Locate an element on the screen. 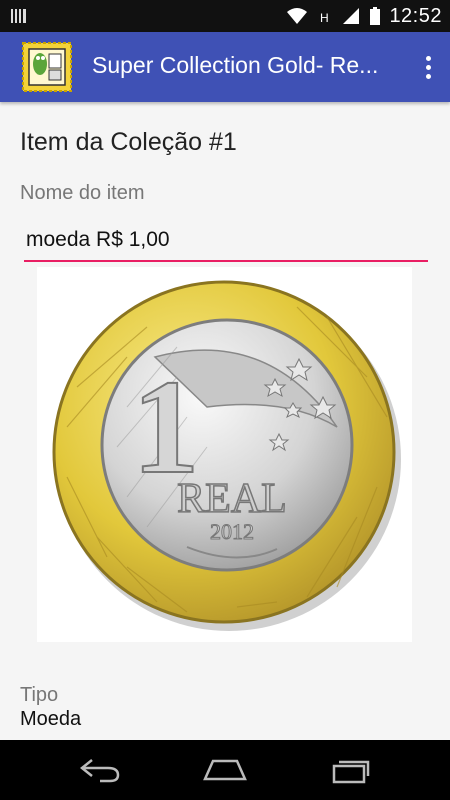  back-icon is located at coordinates (99, 771).